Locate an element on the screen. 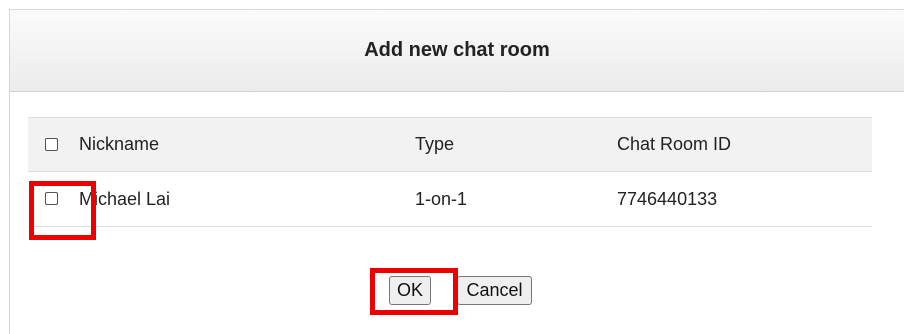 The width and height of the screenshot is (904, 334). column-header-type: Type is located at coordinates (435, 144).